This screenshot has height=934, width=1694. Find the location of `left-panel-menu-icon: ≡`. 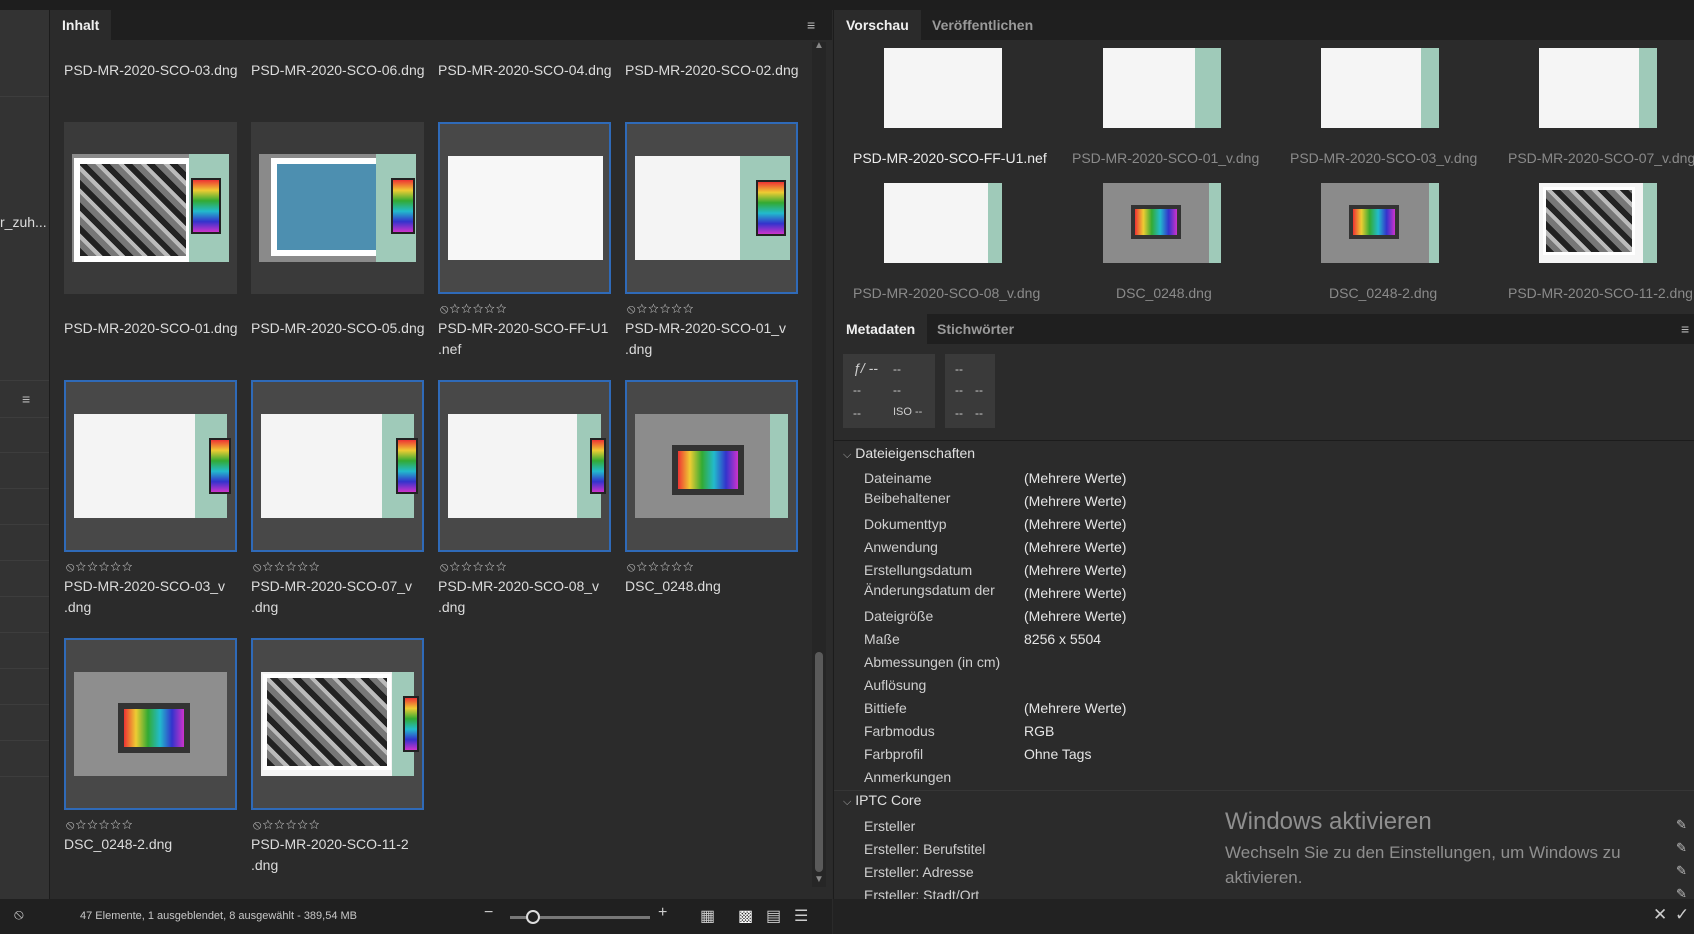

left-panel-menu-icon: ≡ is located at coordinates (26, 399).